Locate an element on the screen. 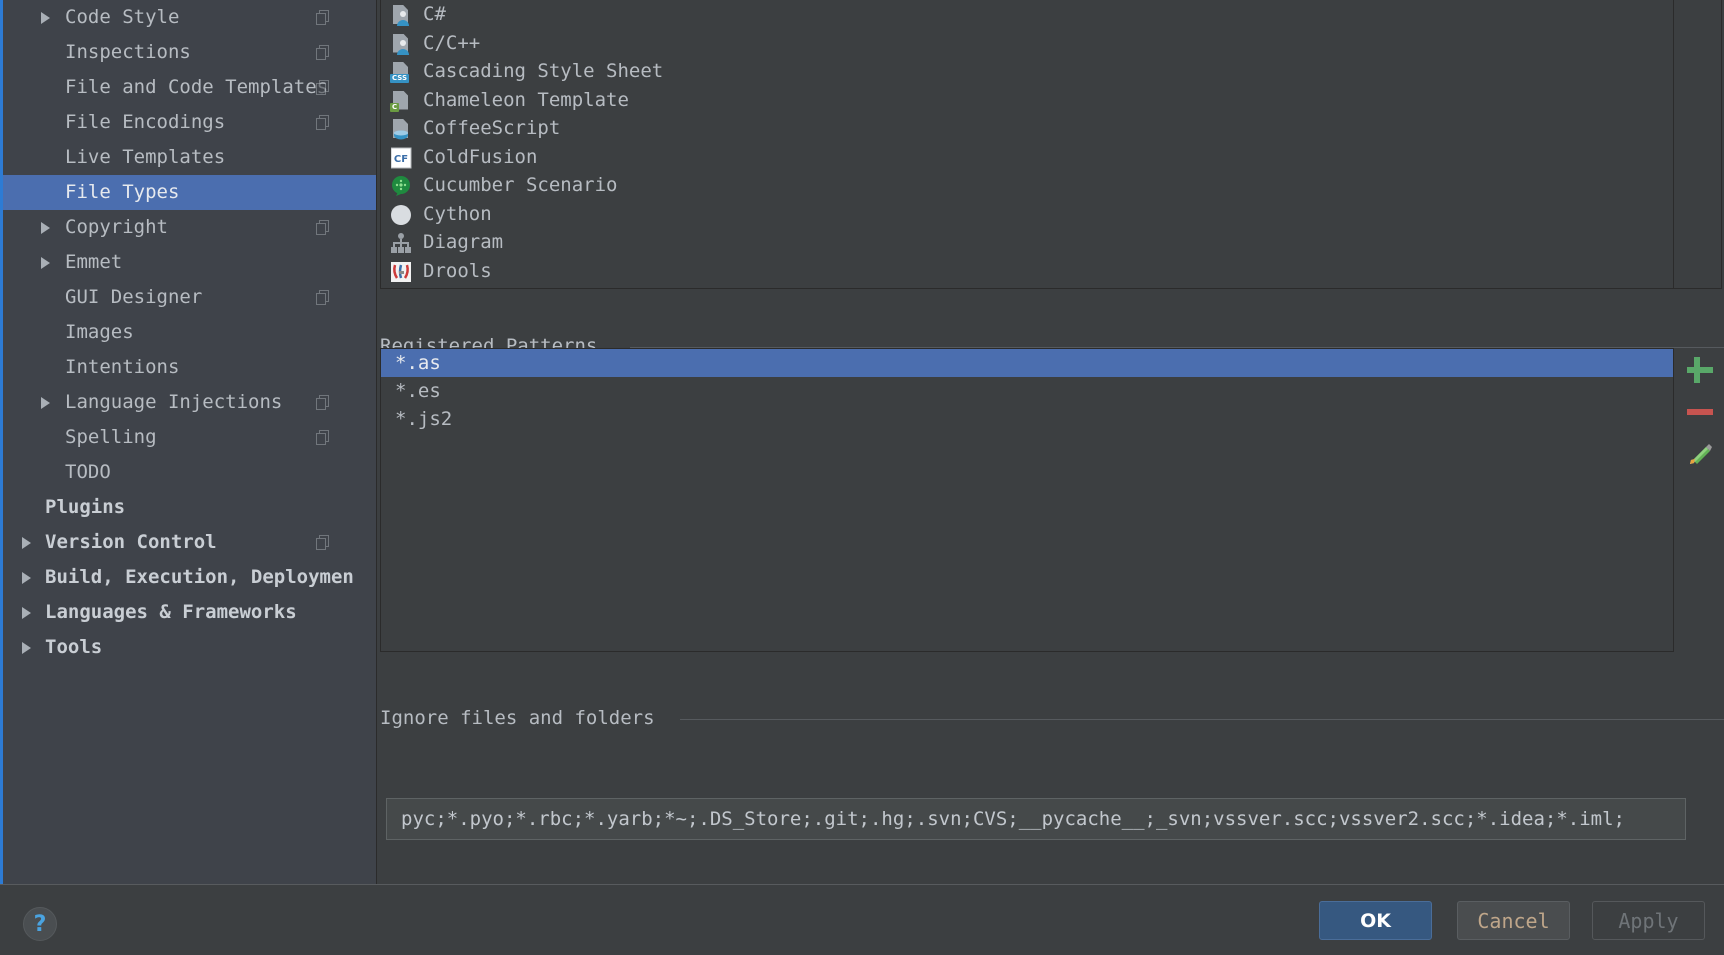 The height and width of the screenshot is (955, 1724). pattern-row: *.js2 is located at coordinates (1027, 419).